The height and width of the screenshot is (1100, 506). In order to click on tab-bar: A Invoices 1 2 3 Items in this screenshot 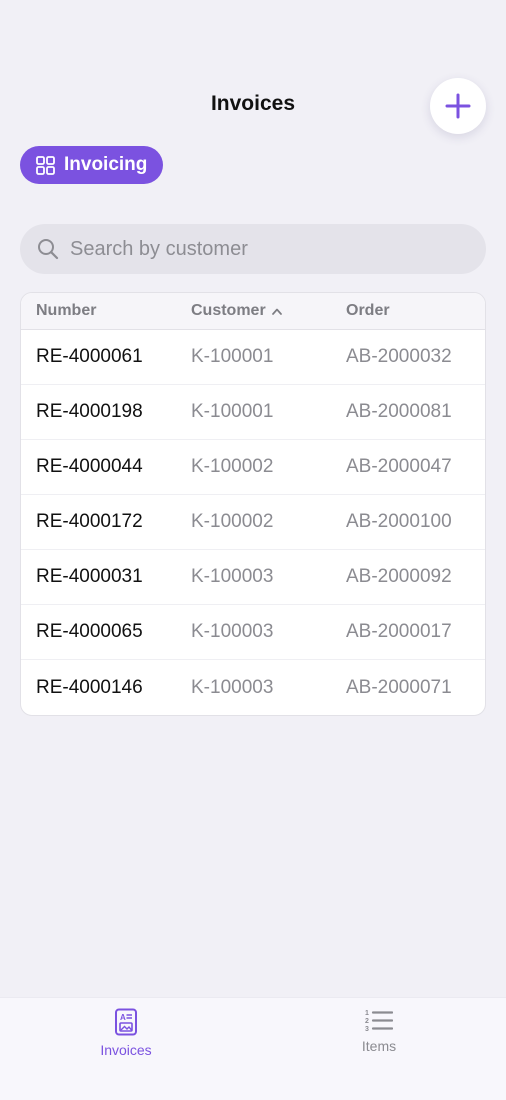, I will do `click(253, 1048)`.